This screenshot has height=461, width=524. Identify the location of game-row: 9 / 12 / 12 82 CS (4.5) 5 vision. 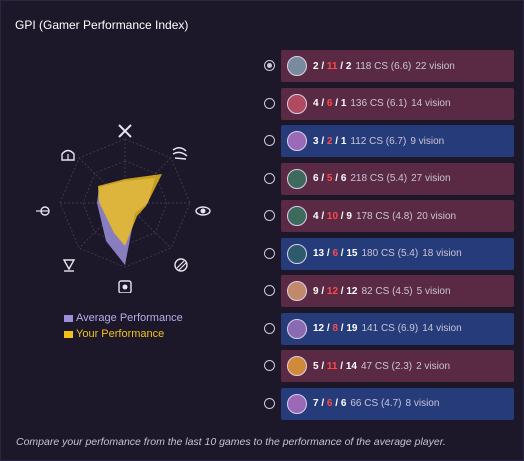
(387, 291).